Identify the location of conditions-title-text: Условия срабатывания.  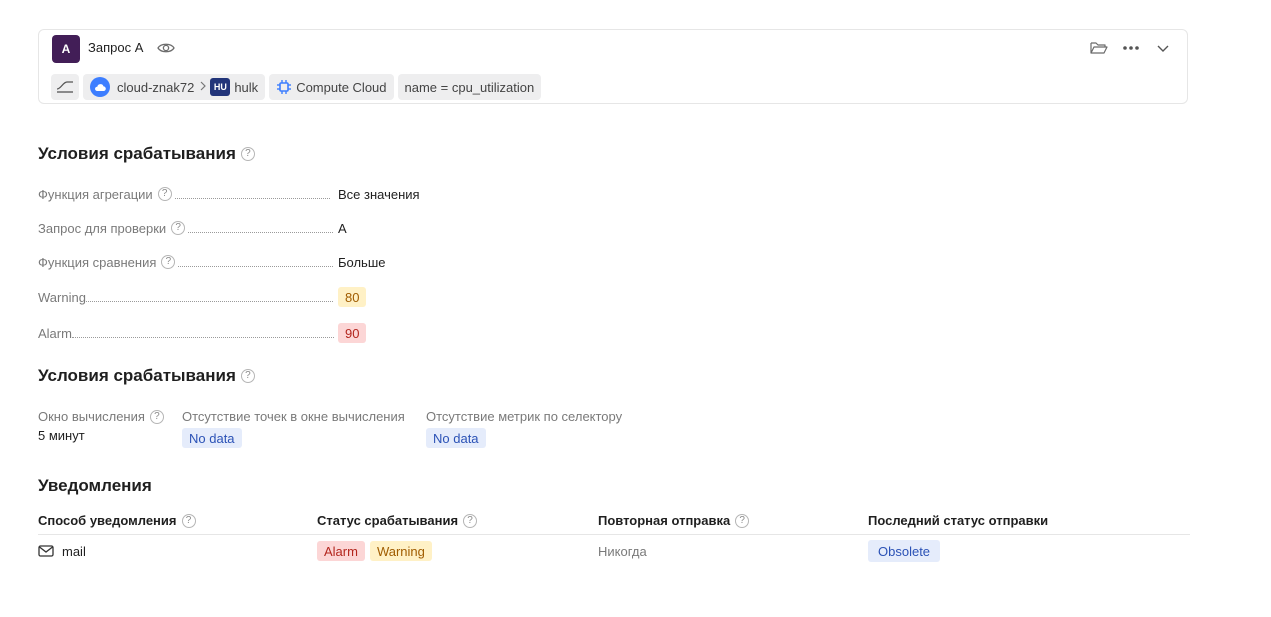
(137, 375).